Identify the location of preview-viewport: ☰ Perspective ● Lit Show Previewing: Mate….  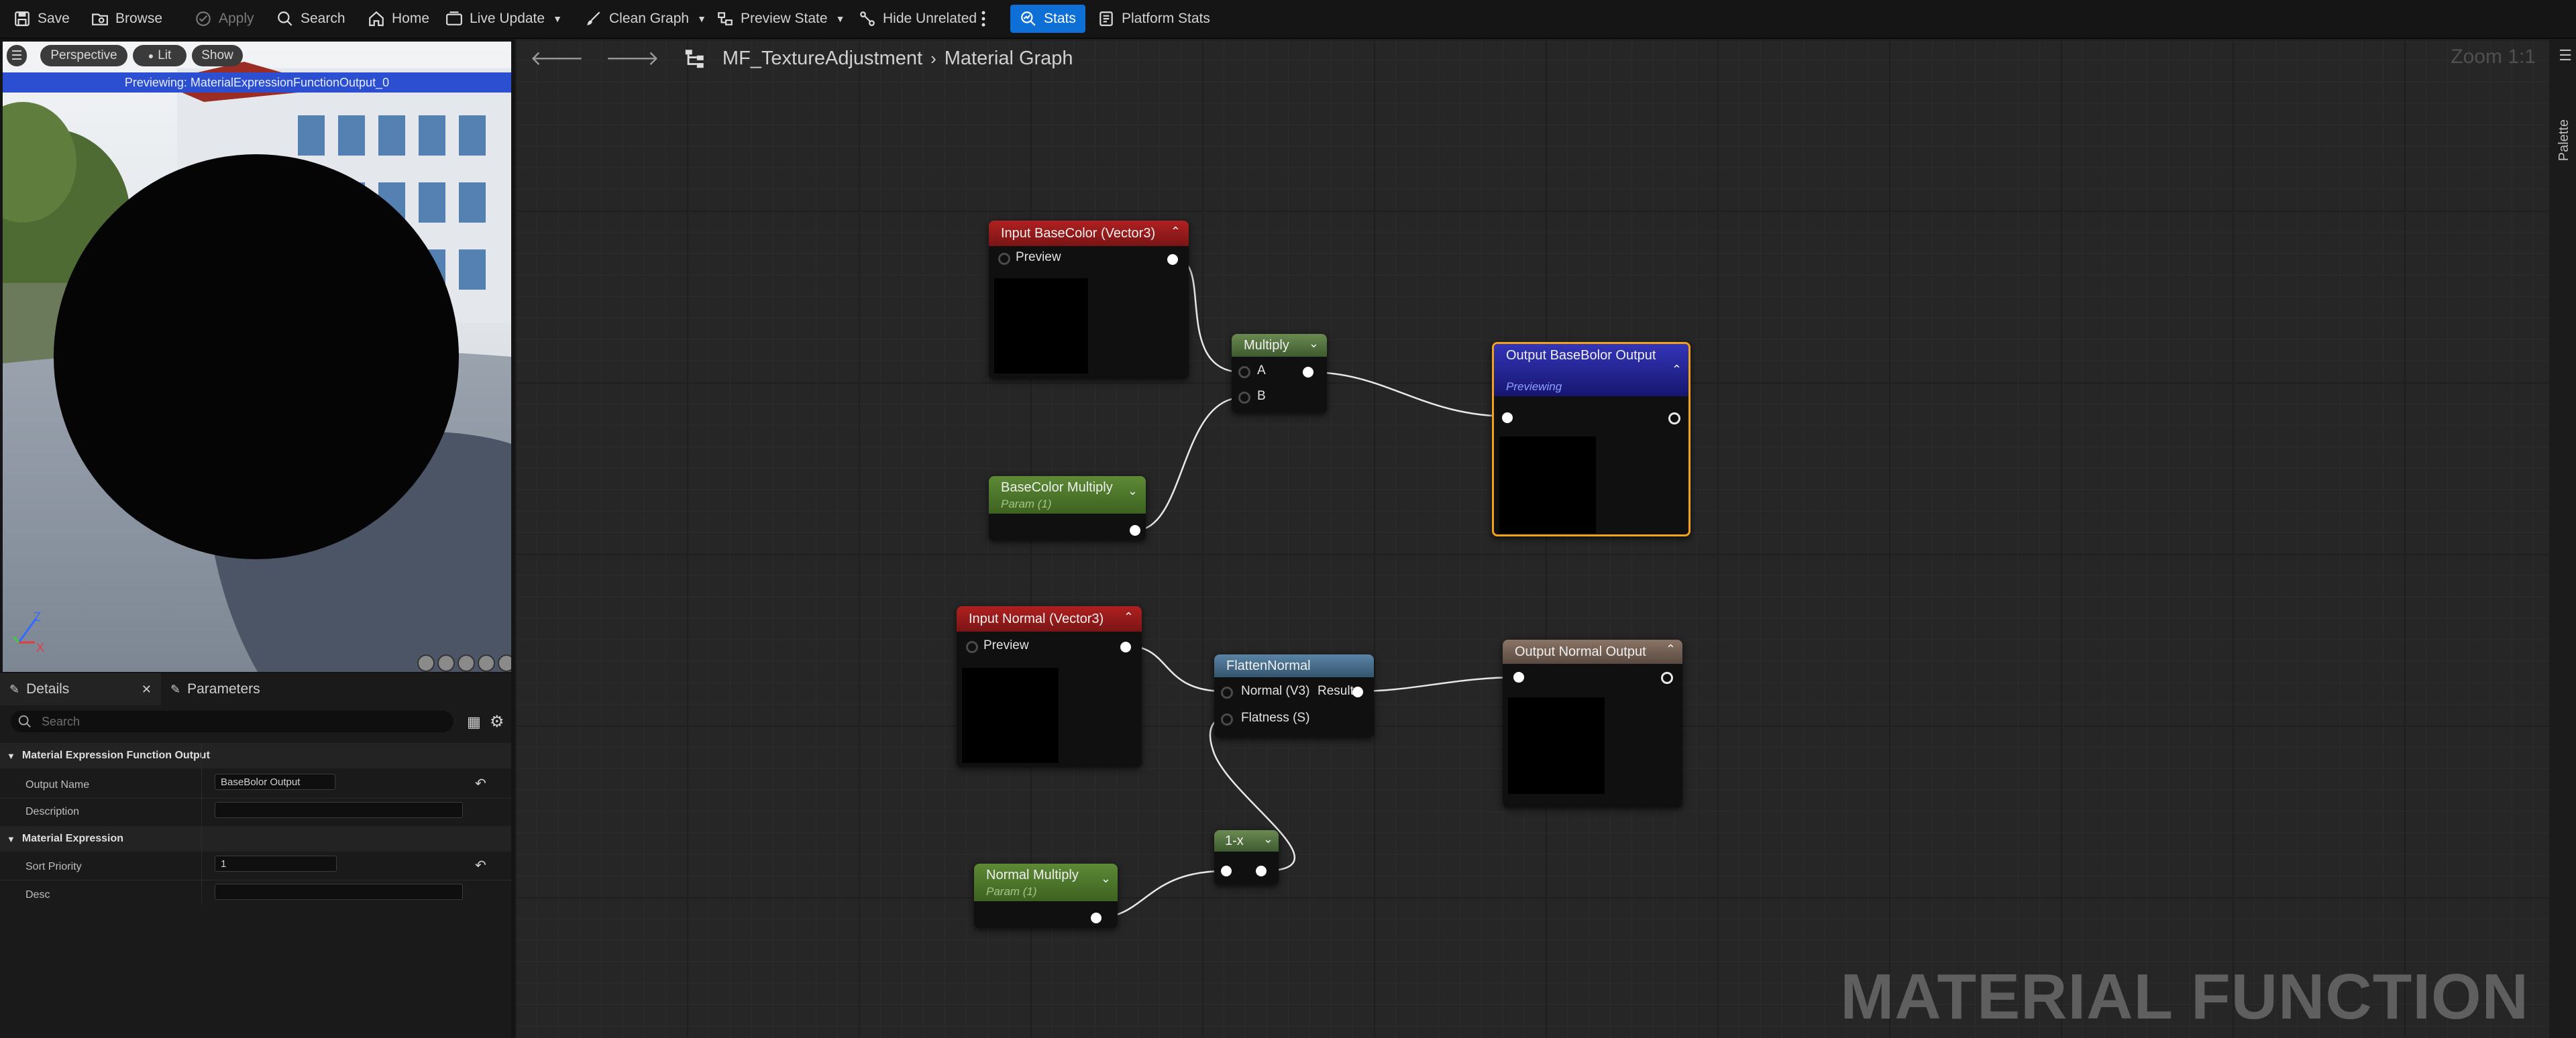
(257, 357).